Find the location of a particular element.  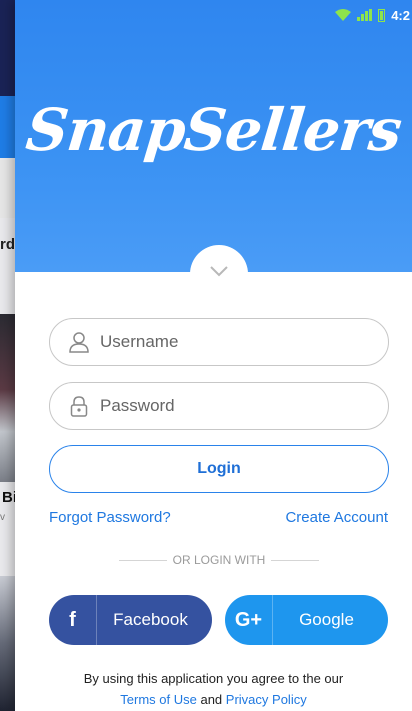

chevron-down-icon is located at coordinates (219, 271).